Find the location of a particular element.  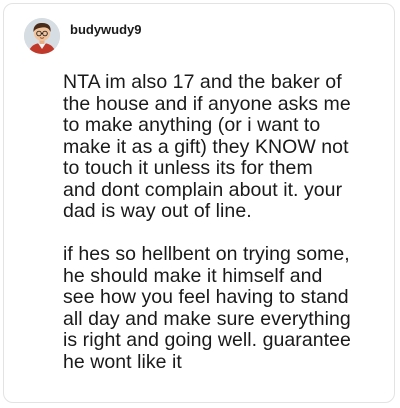

username-link: budywudy9 is located at coordinates (106, 29).